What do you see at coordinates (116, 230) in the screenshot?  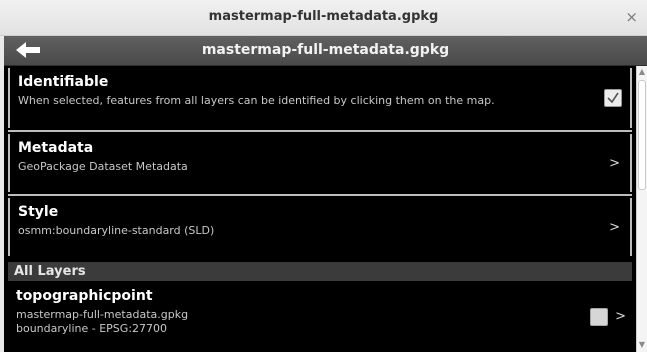 I see `style-subtitle: osmm:boundaryline-standard (SLD)` at bounding box center [116, 230].